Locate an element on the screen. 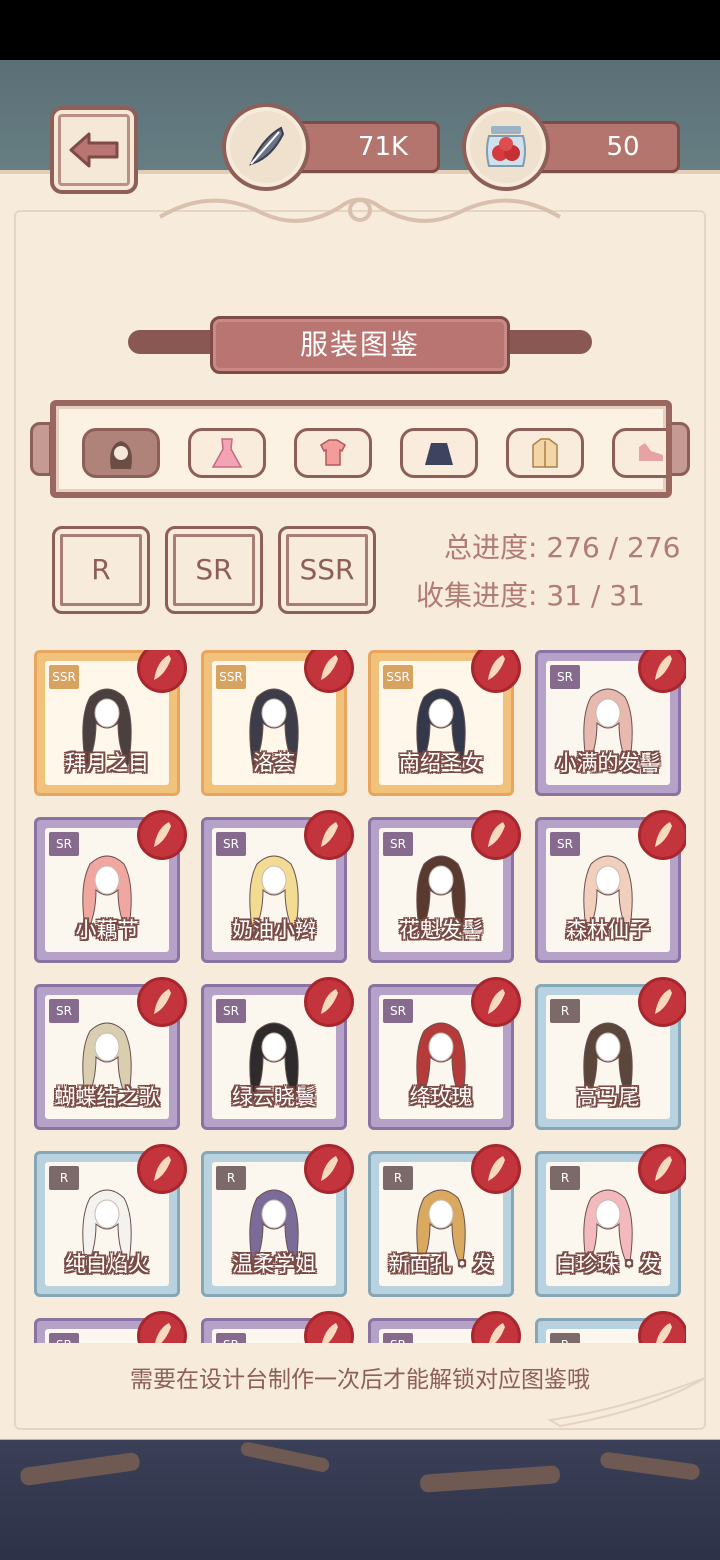  jacket-icon is located at coordinates (545, 453).